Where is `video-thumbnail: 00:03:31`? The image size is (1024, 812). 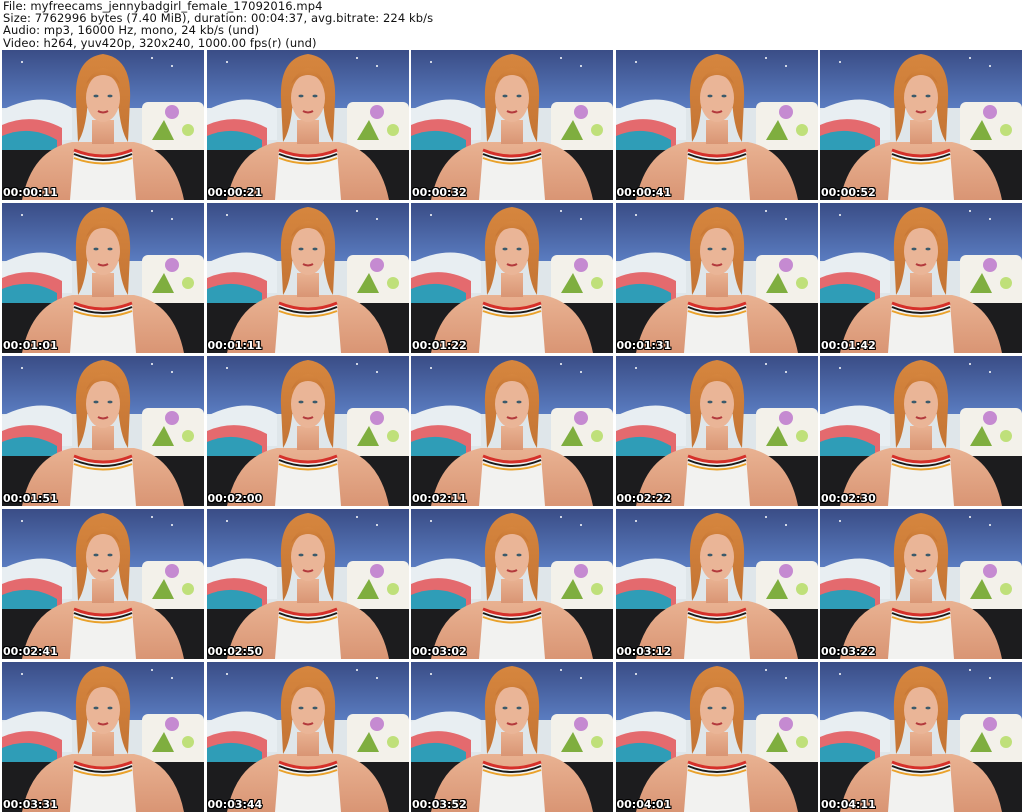
video-thumbnail: 00:03:31 is located at coordinates (103, 737).